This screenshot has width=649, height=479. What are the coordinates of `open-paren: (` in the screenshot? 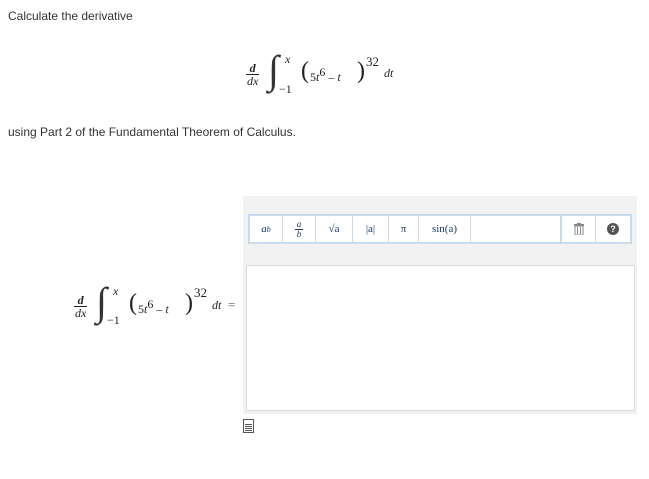 It's located at (305, 71).